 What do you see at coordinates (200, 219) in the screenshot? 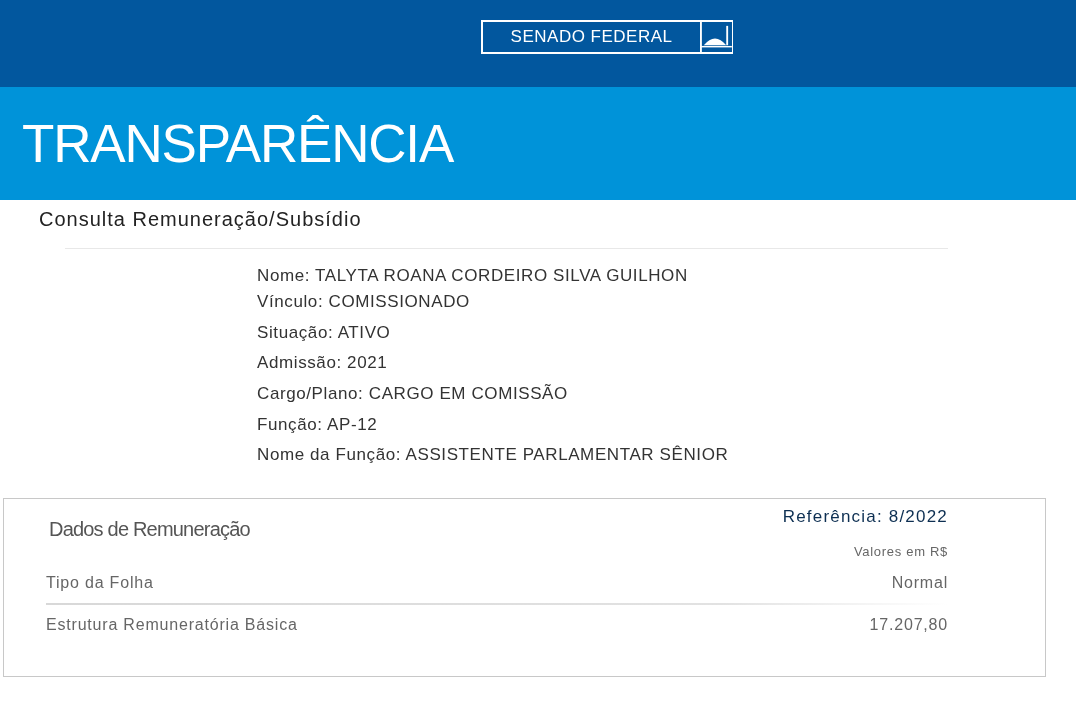
I see `page-title: Consulta Remuneração/Subsídio` at bounding box center [200, 219].